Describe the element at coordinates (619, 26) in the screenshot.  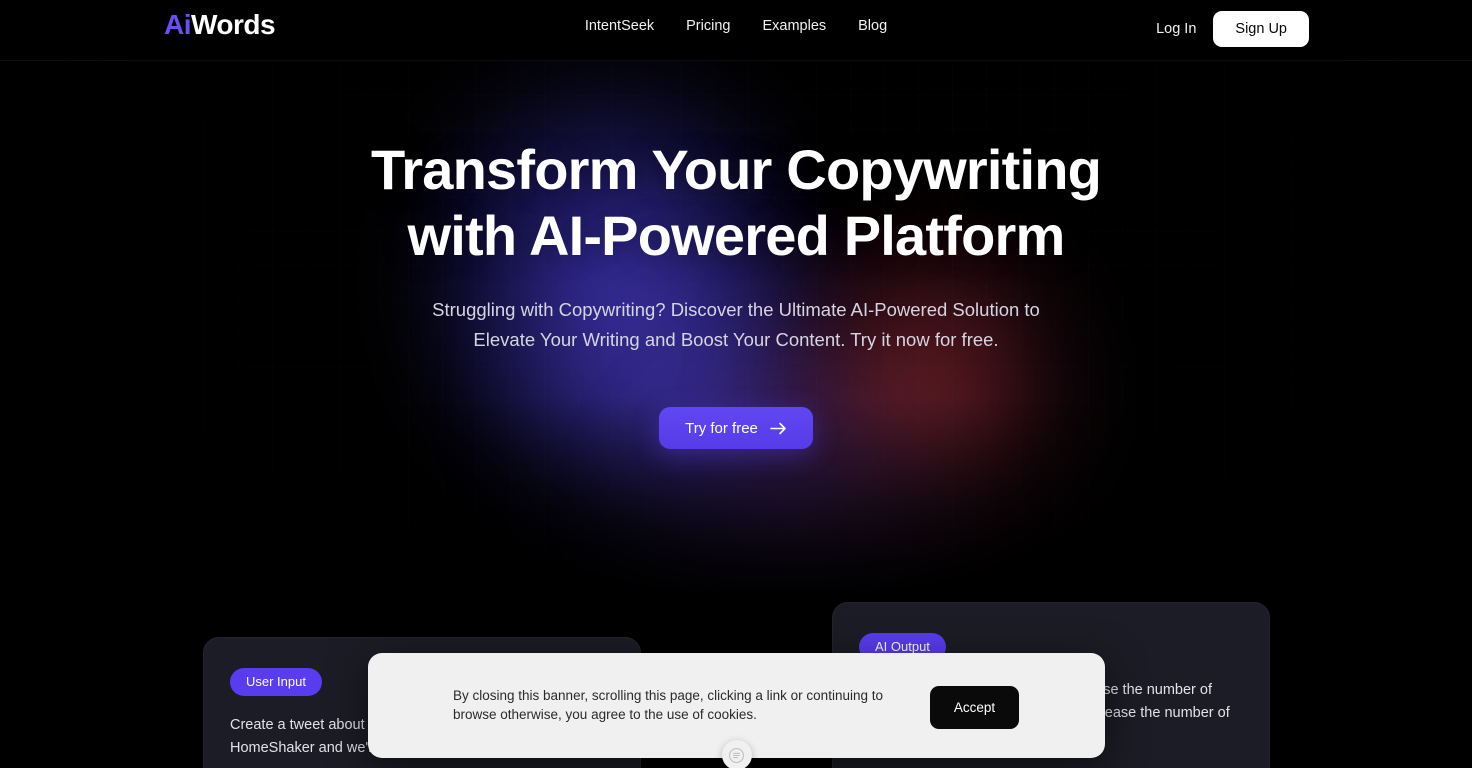
I see `nav-item-intentseek: IntentSeek` at that location.